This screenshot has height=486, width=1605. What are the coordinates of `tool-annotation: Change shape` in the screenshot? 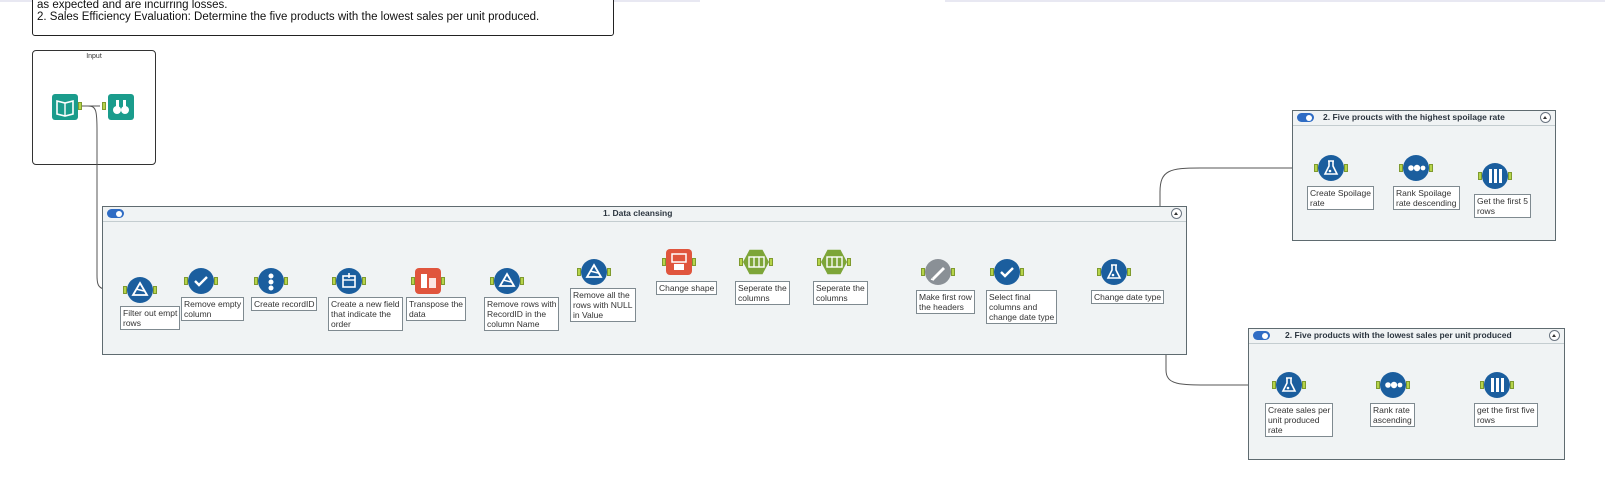 It's located at (687, 288).